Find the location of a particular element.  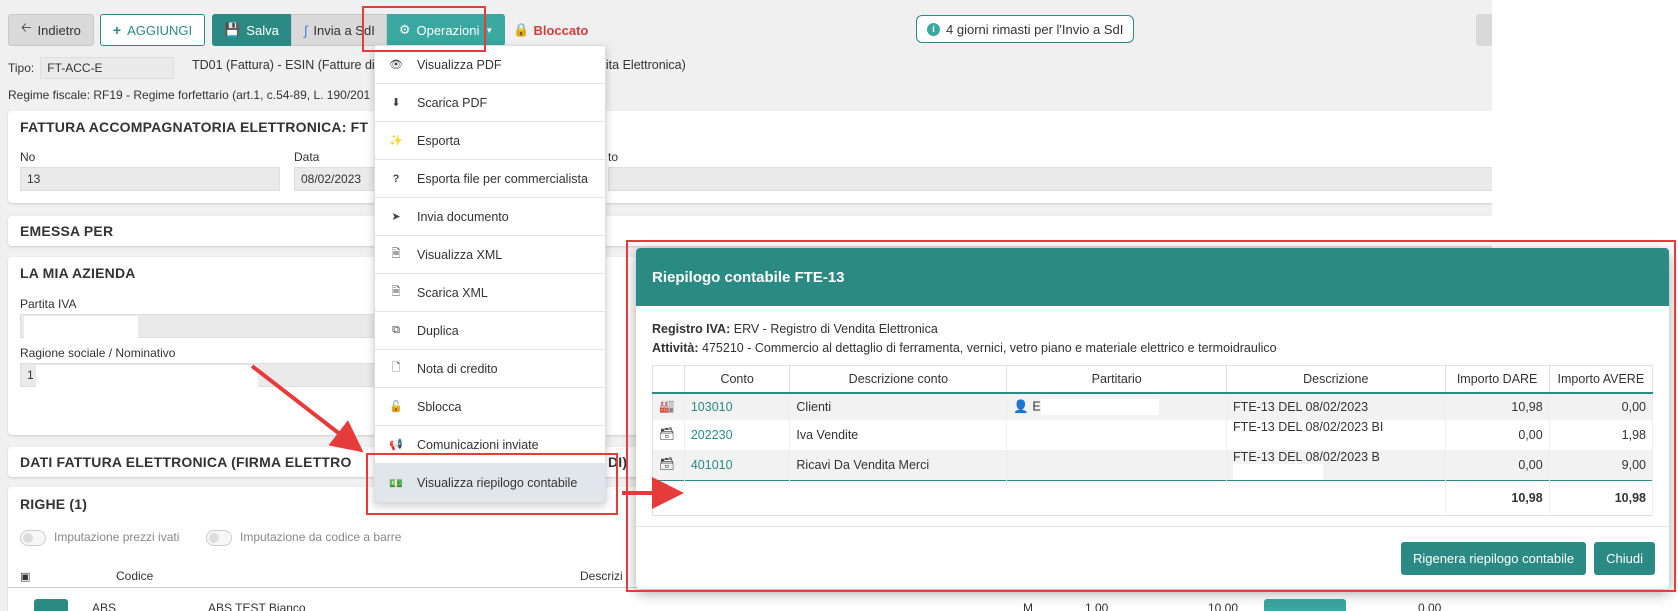

arrow-to-menu-item is located at coordinates (307, 408).